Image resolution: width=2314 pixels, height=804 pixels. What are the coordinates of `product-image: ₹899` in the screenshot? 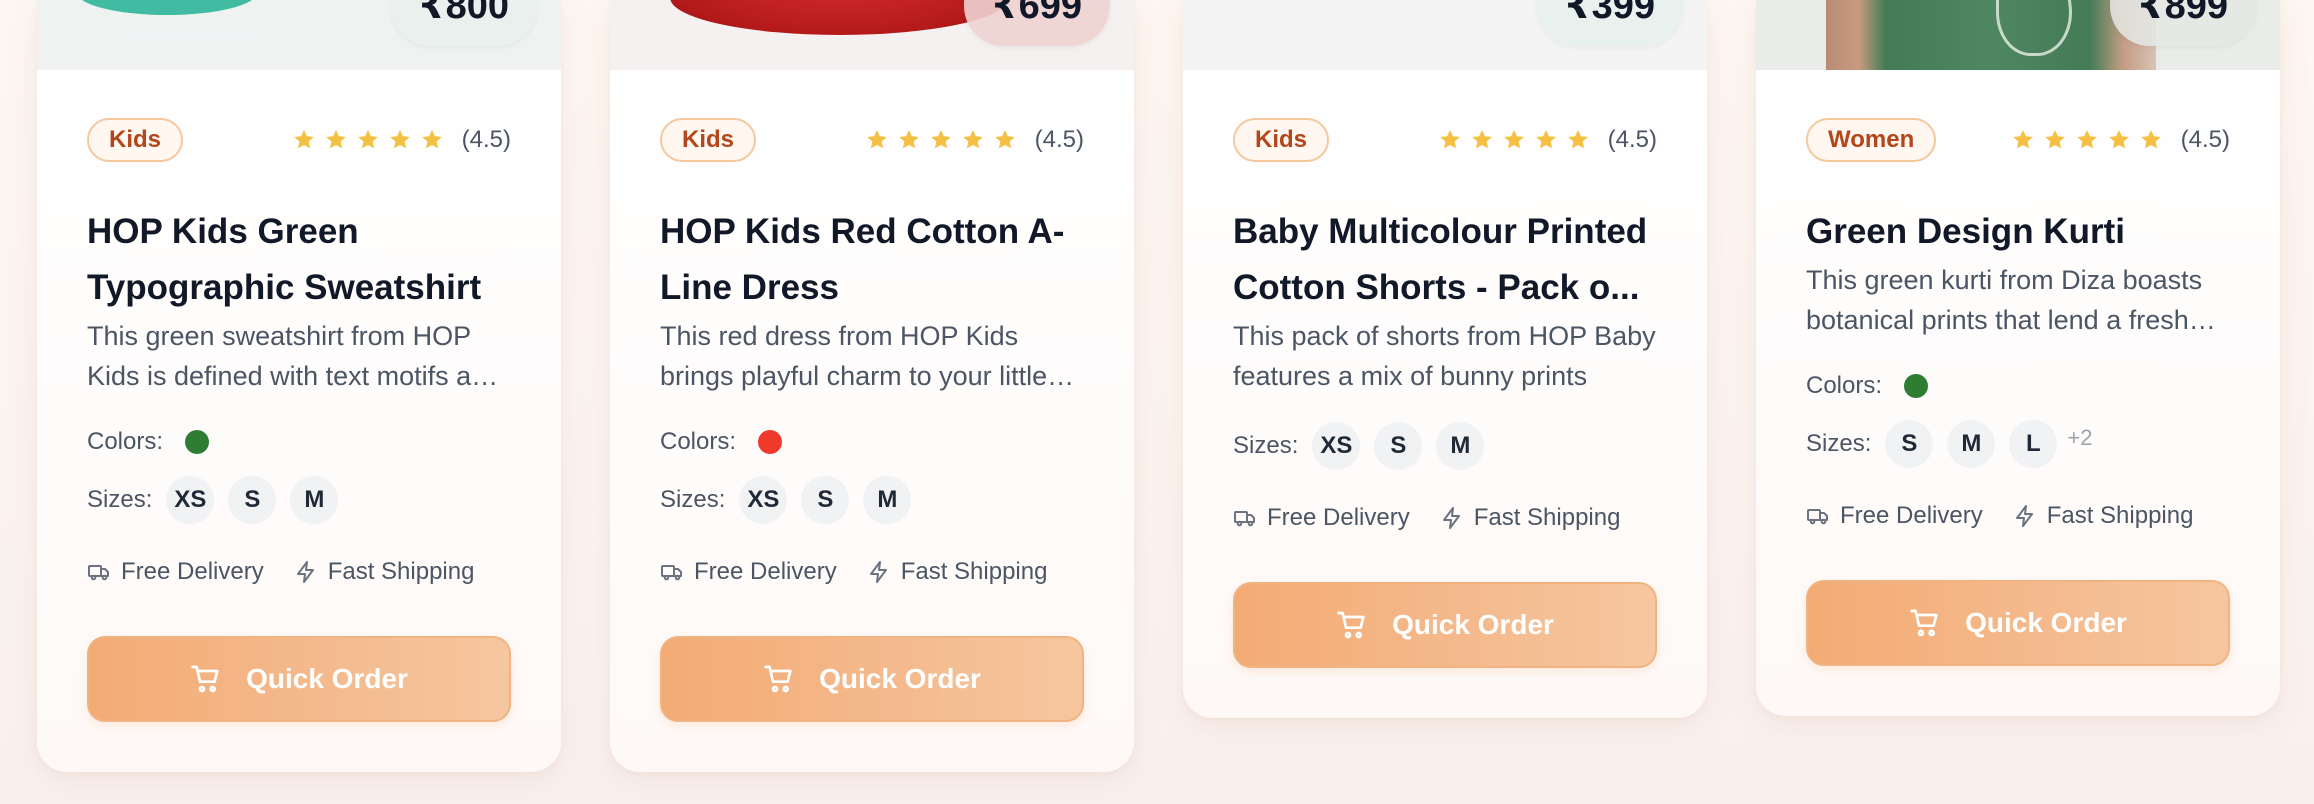 It's located at (2018, 35).